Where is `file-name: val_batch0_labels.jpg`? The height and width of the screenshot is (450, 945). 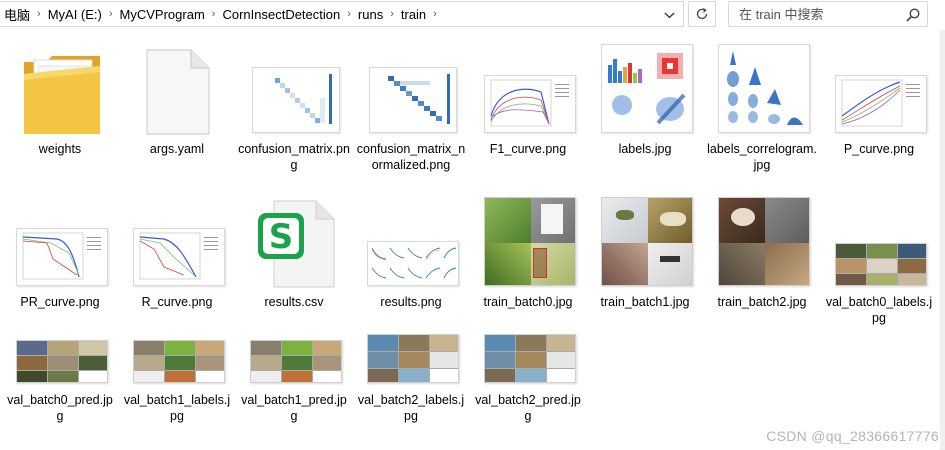 file-name: val_batch0_labels.jpg is located at coordinates (879, 310).